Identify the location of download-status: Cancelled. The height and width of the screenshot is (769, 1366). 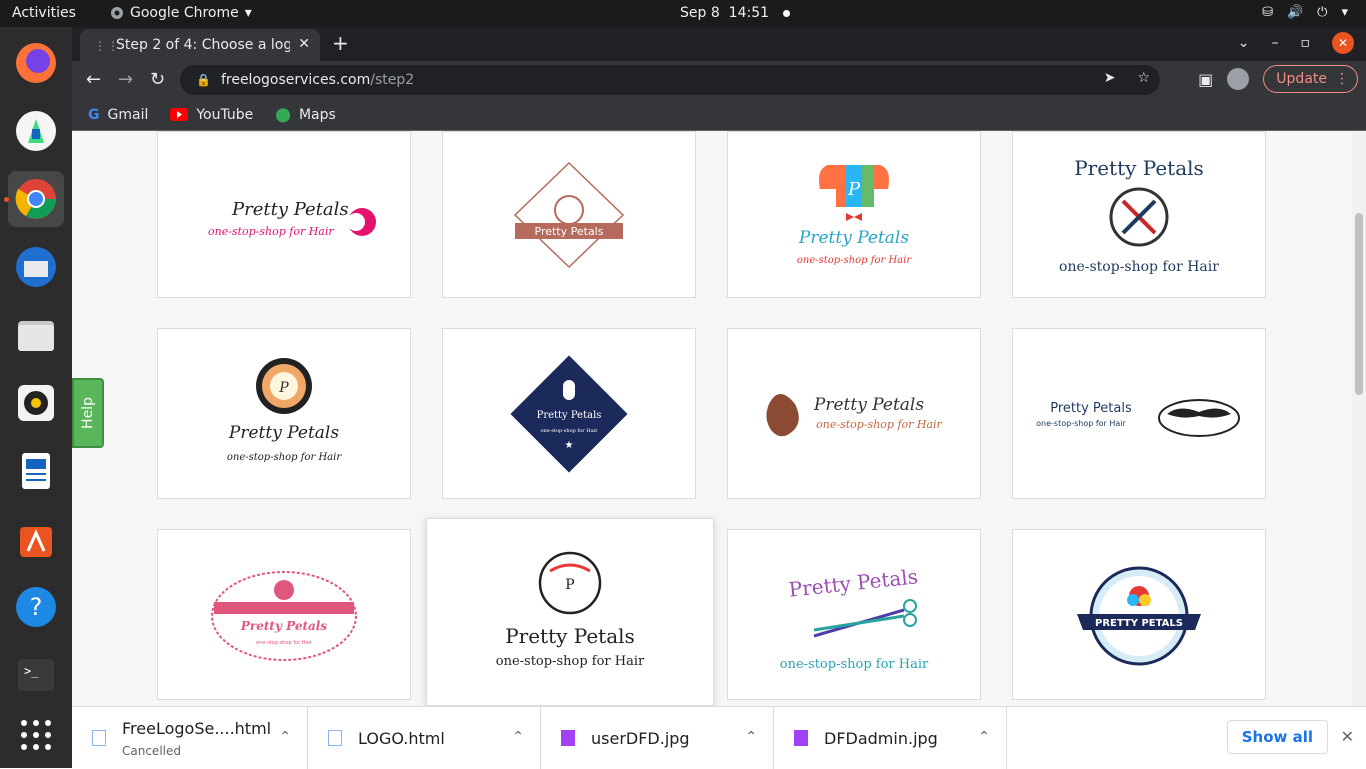
(151, 750).